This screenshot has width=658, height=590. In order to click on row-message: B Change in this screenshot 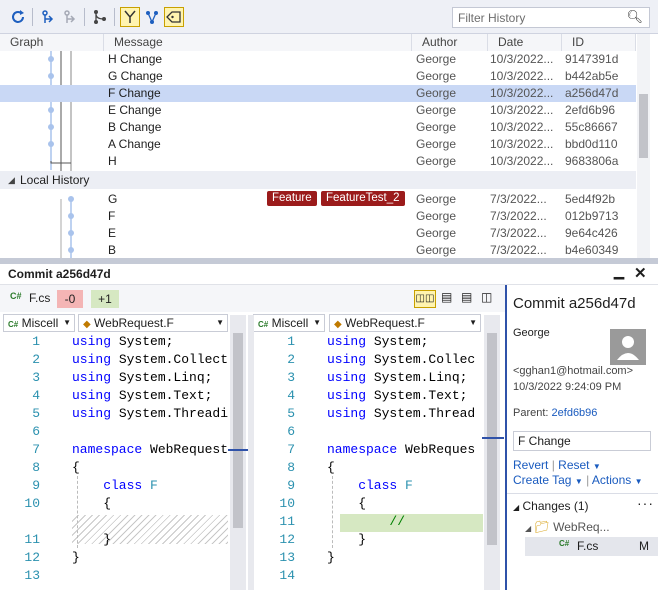, I will do `click(135, 127)`.